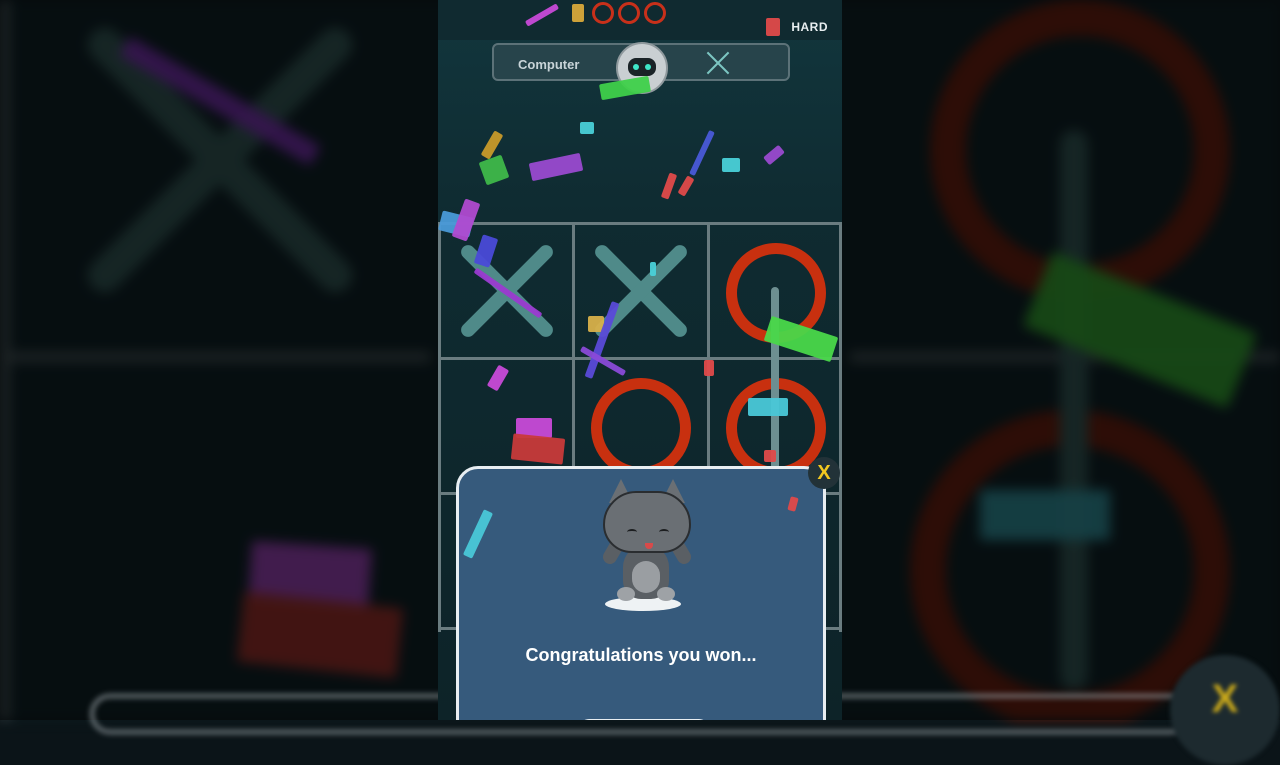 The width and height of the screenshot is (1280, 765). I want to click on background-close-icon: X, so click(1225, 710).